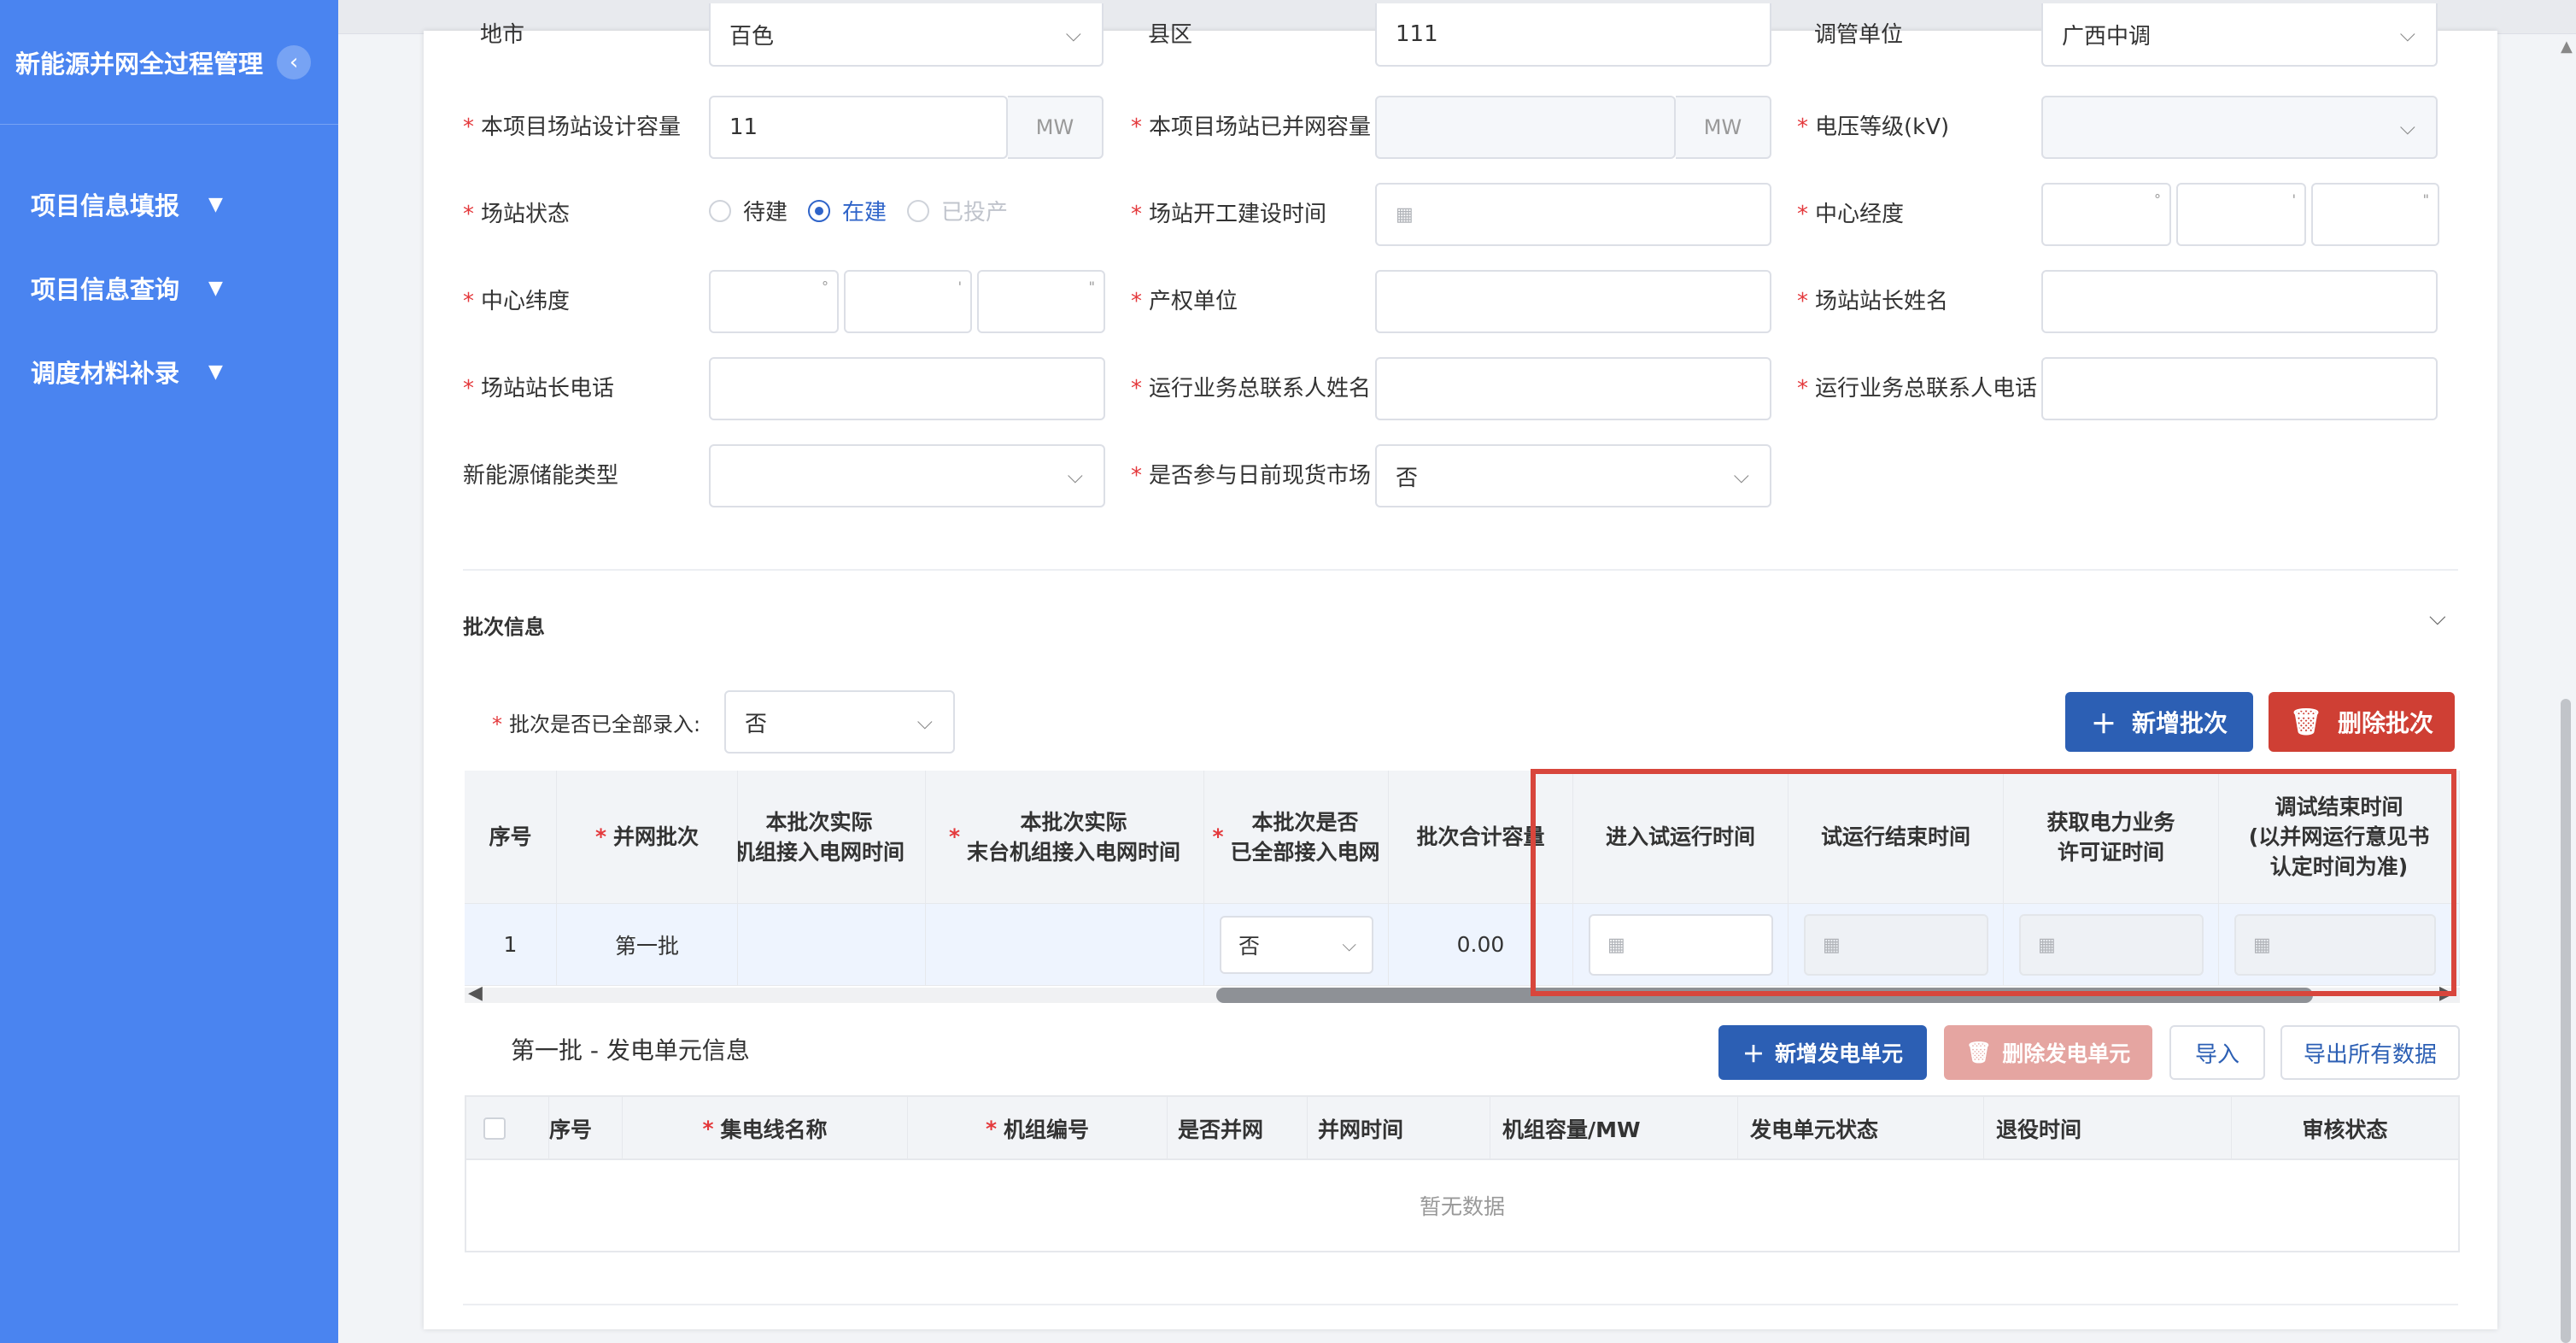 This screenshot has height=1343, width=2576. What do you see at coordinates (2239, 35) in the screenshot?
I see `dispatch-unit-select: 广西中调 ⌵` at bounding box center [2239, 35].